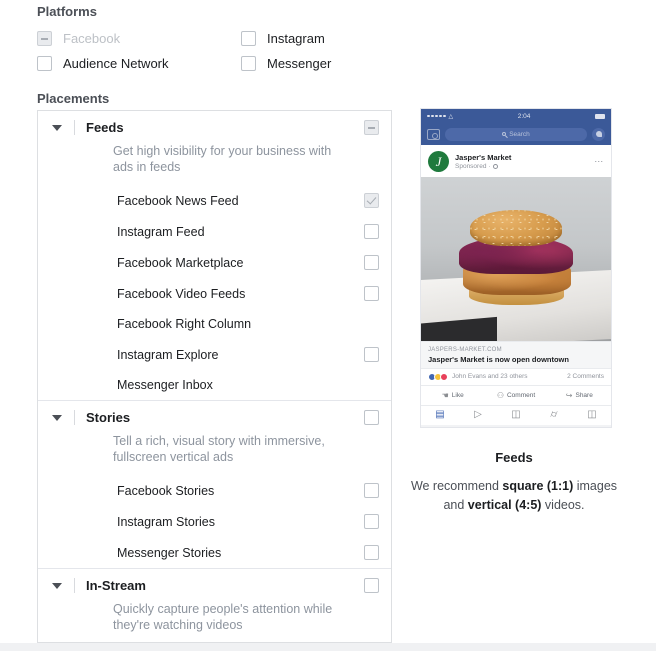  I want to click on platform-label-audience-network: Audience Network, so click(116, 63).